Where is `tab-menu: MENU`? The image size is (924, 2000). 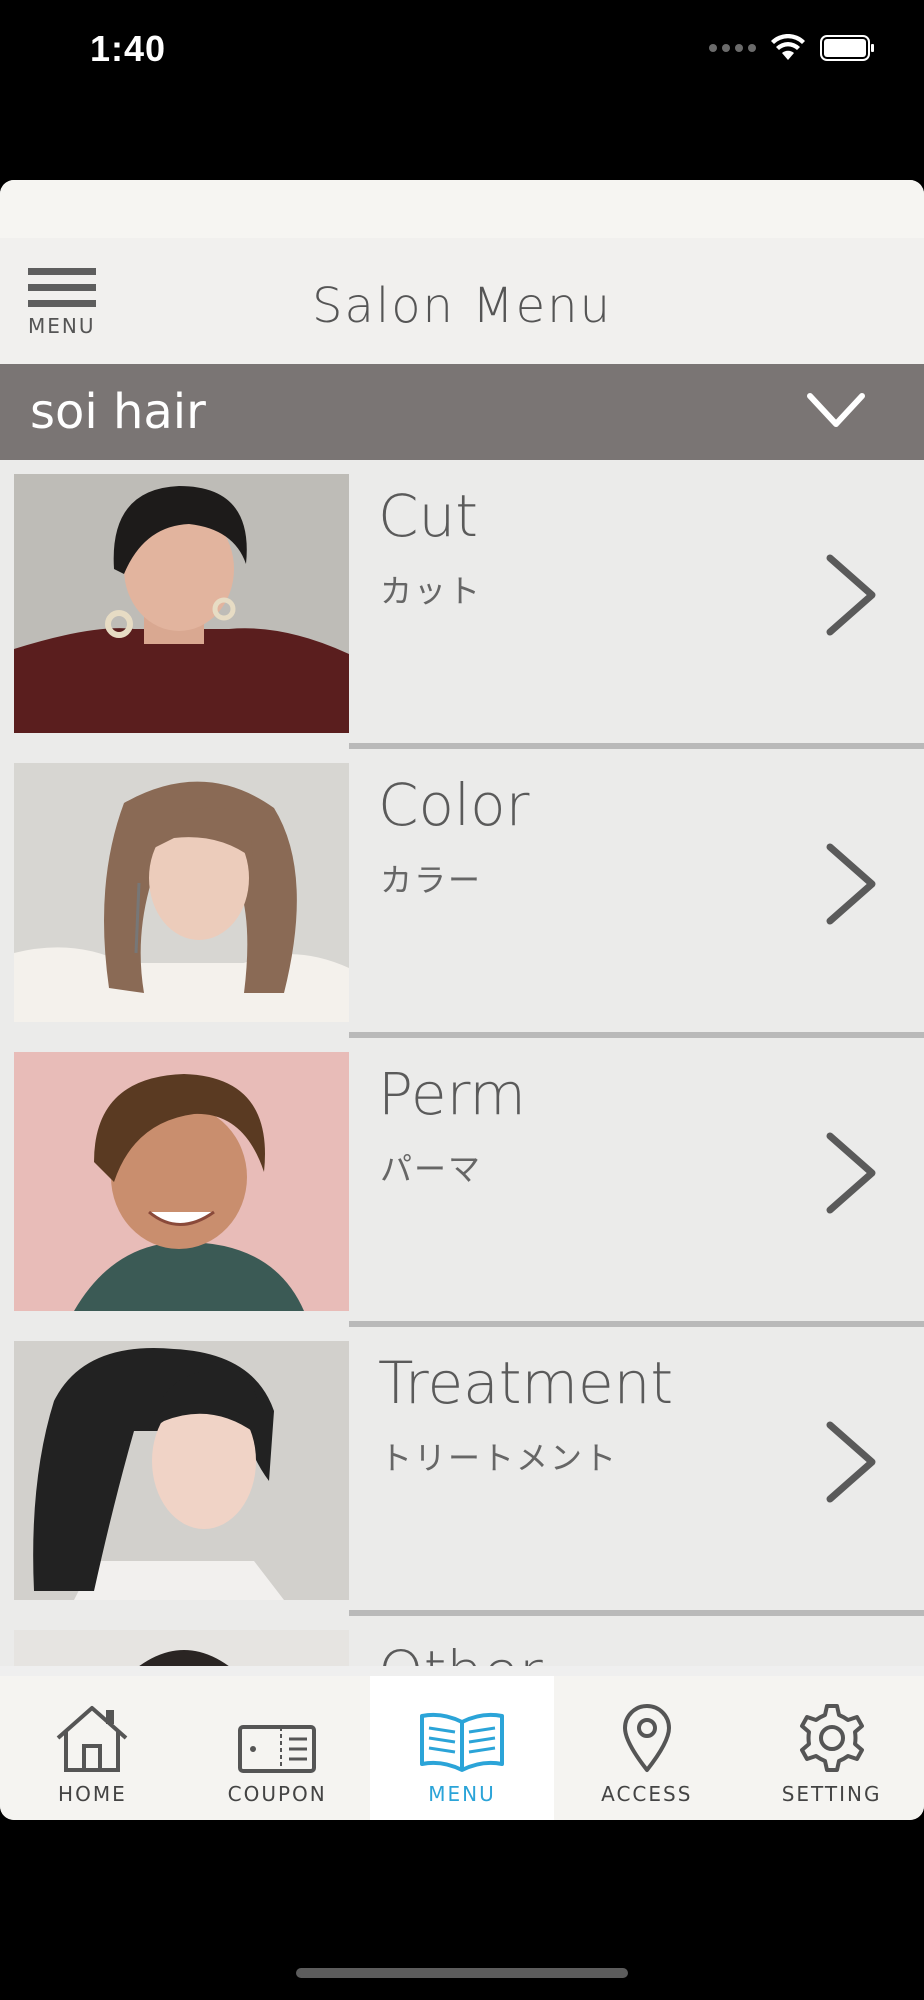 tab-menu: MENU is located at coordinates (462, 1748).